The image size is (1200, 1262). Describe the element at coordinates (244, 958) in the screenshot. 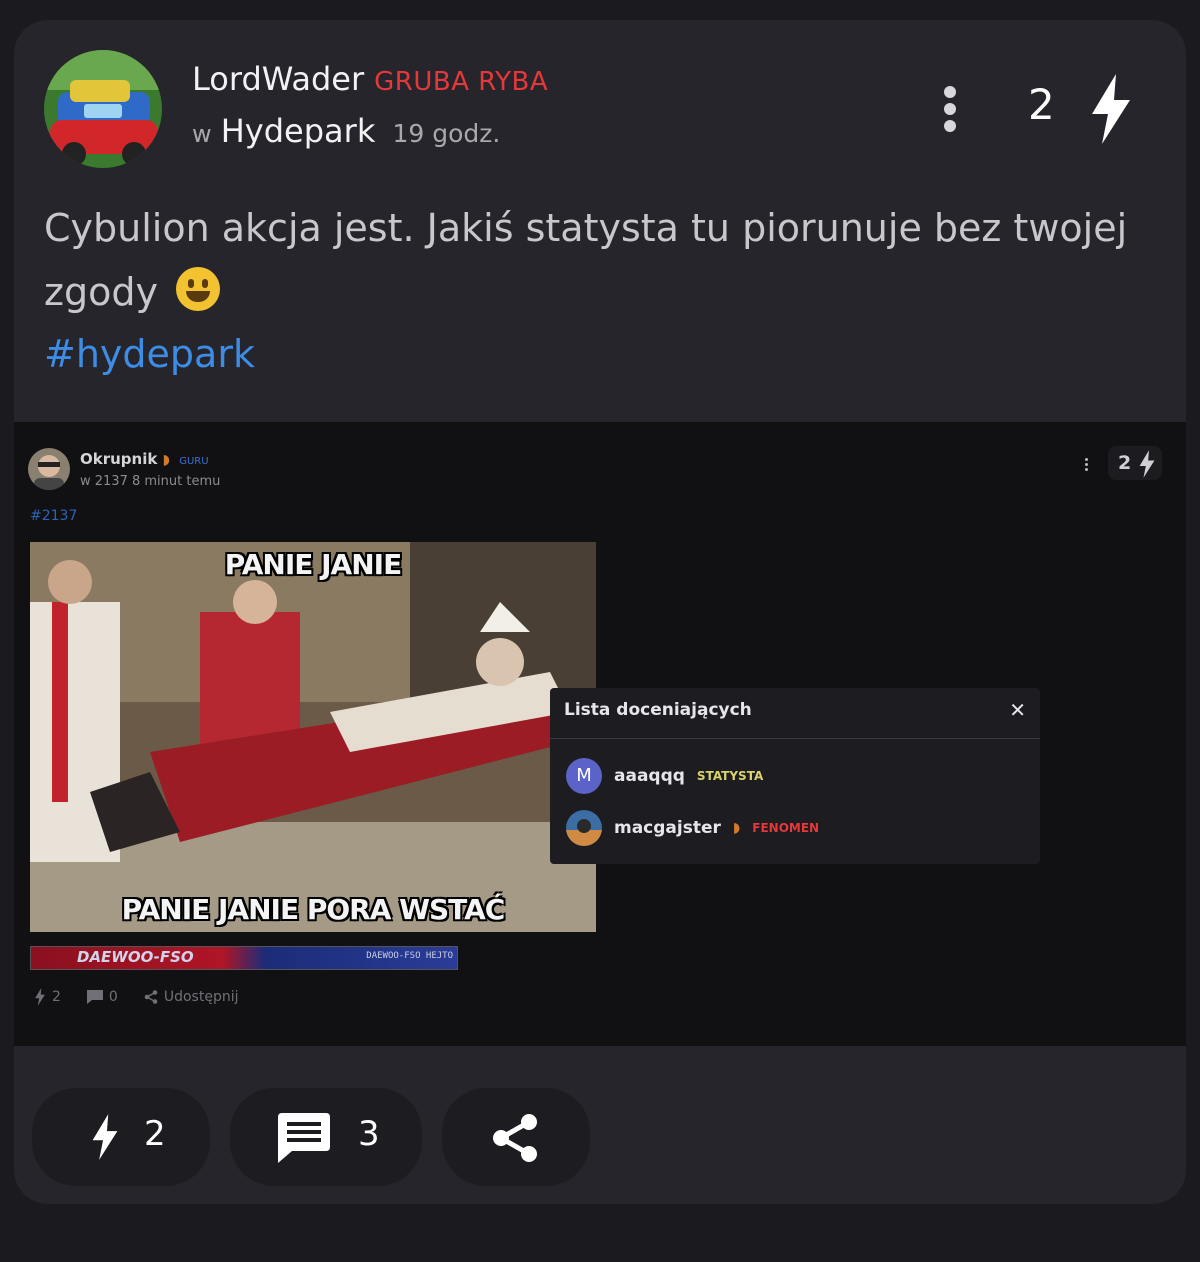

I see `sponsor-banner: DAEWOO-FSO DAEWOO-FSO HEJTO` at that location.